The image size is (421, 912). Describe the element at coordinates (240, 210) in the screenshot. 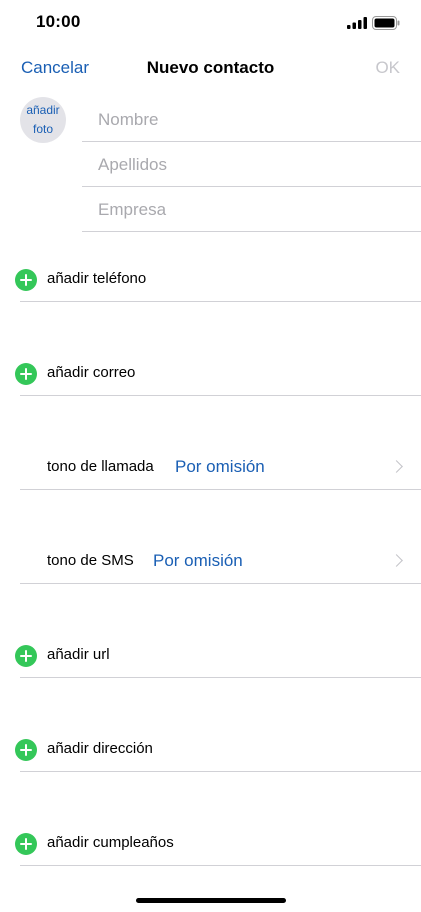

I see `company-input` at that location.